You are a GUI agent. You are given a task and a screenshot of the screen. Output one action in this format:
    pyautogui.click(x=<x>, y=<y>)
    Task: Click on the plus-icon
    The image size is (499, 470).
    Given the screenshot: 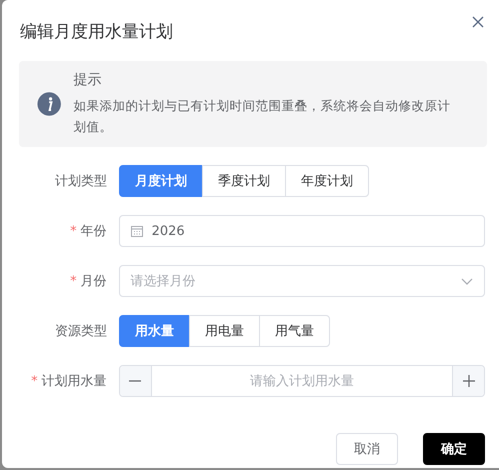 What is the action you would take?
    pyautogui.click(x=468, y=381)
    